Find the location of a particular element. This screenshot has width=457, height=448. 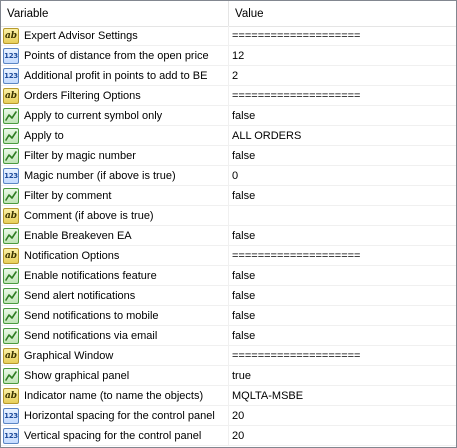

table-row: Send notifications via email false is located at coordinates (228, 336).